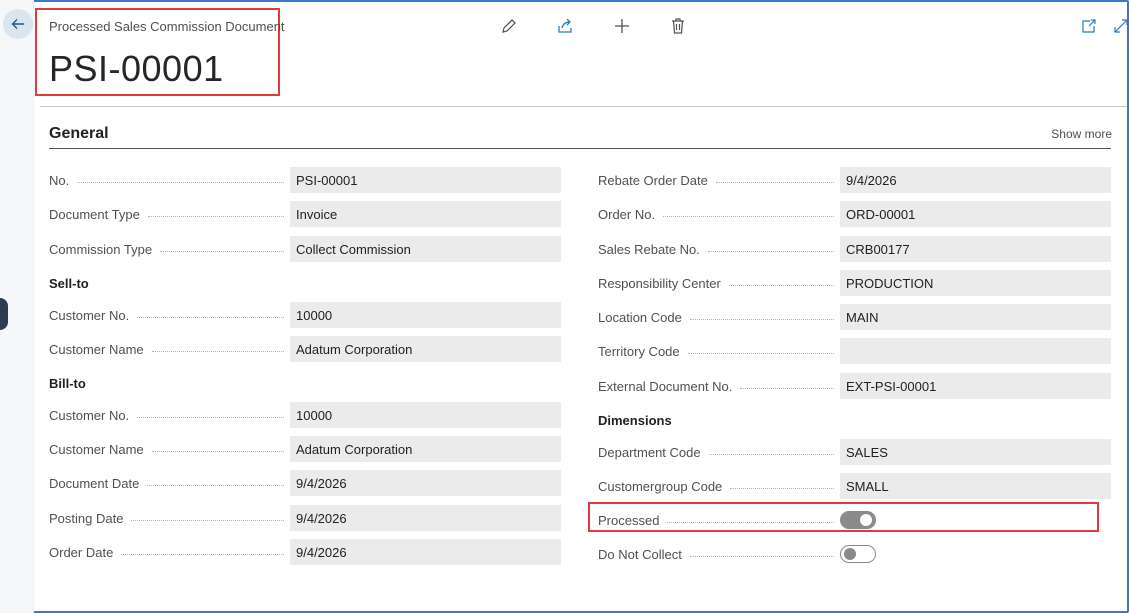 The image size is (1129, 613). What do you see at coordinates (81, 552) in the screenshot?
I see `field-label: Order Date` at bounding box center [81, 552].